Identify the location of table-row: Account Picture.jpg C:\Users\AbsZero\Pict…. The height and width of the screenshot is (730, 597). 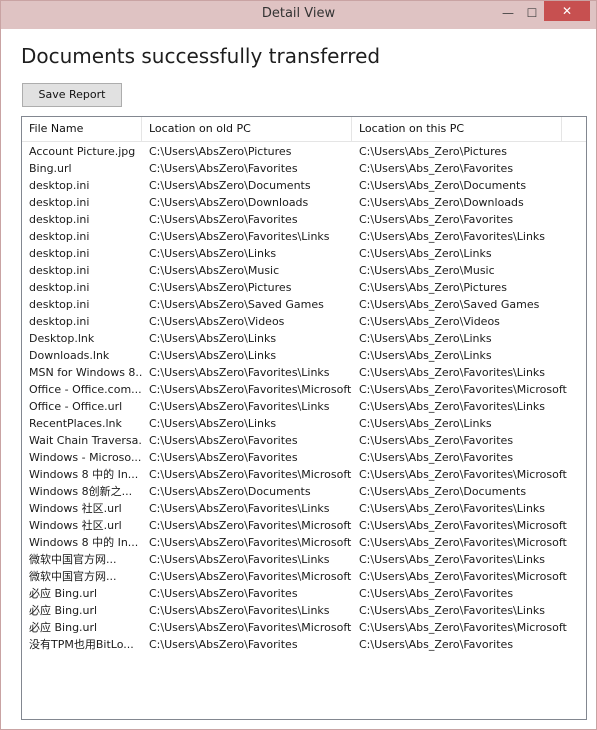
(304, 151).